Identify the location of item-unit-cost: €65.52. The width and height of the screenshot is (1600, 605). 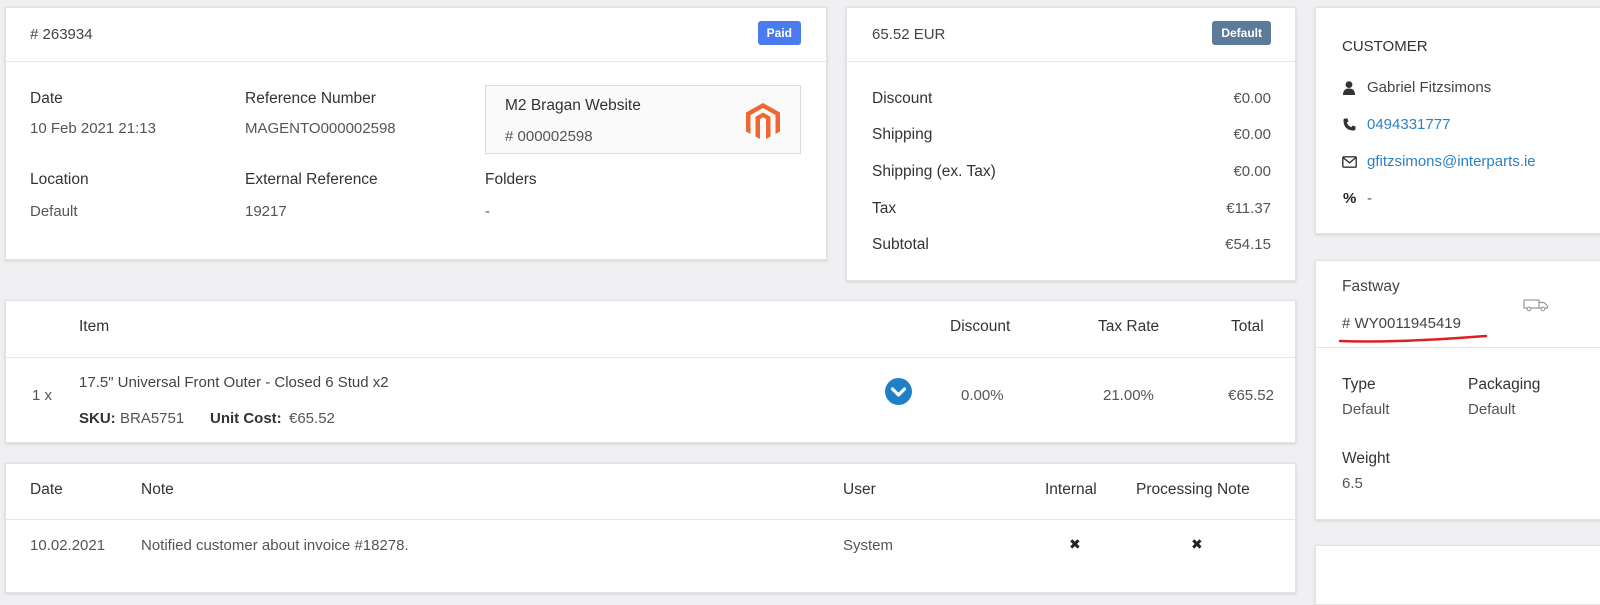
(312, 418).